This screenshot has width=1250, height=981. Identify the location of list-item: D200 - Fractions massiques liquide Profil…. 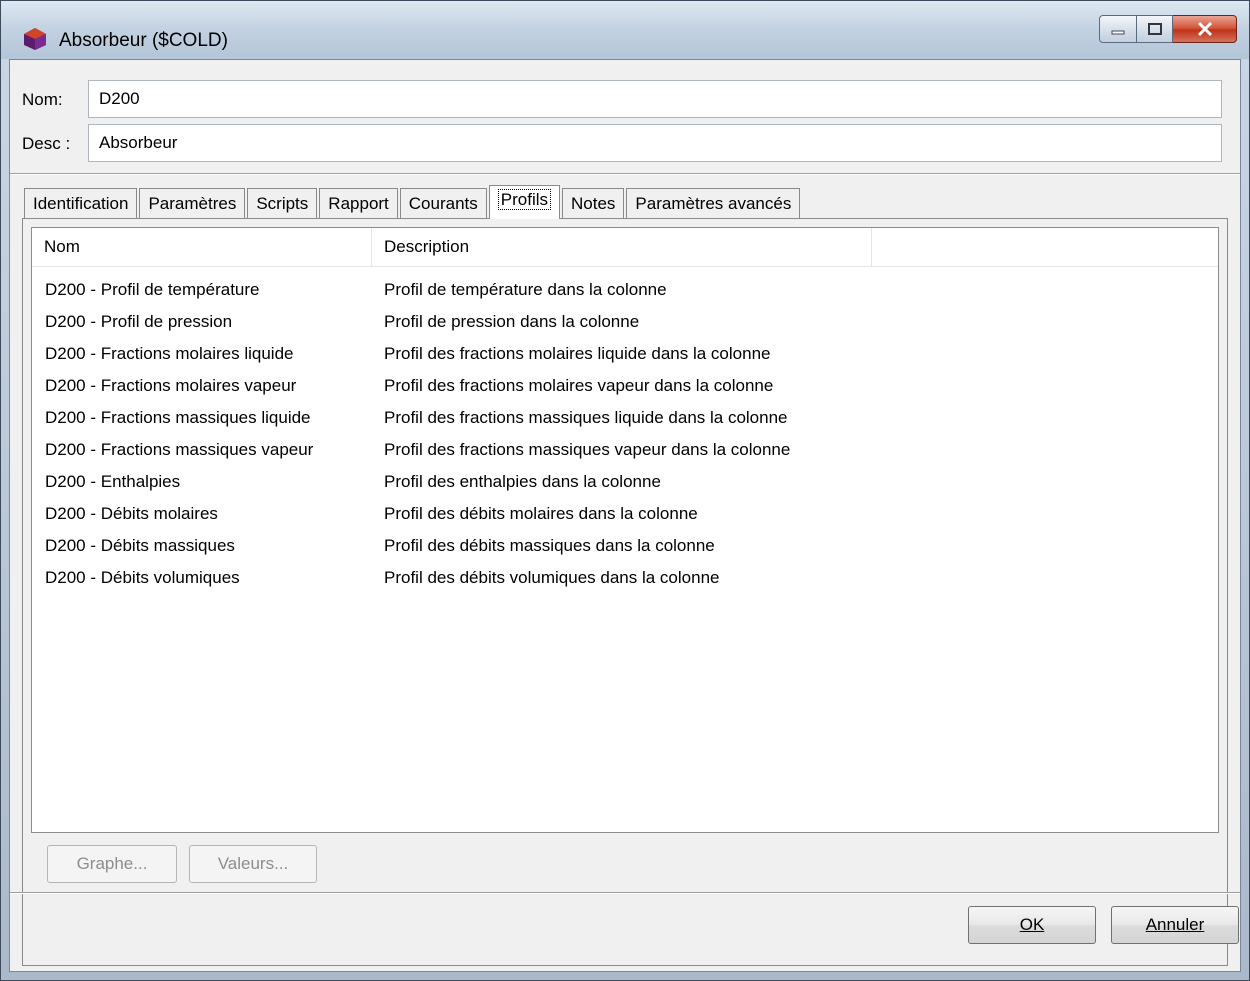
(625, 418).